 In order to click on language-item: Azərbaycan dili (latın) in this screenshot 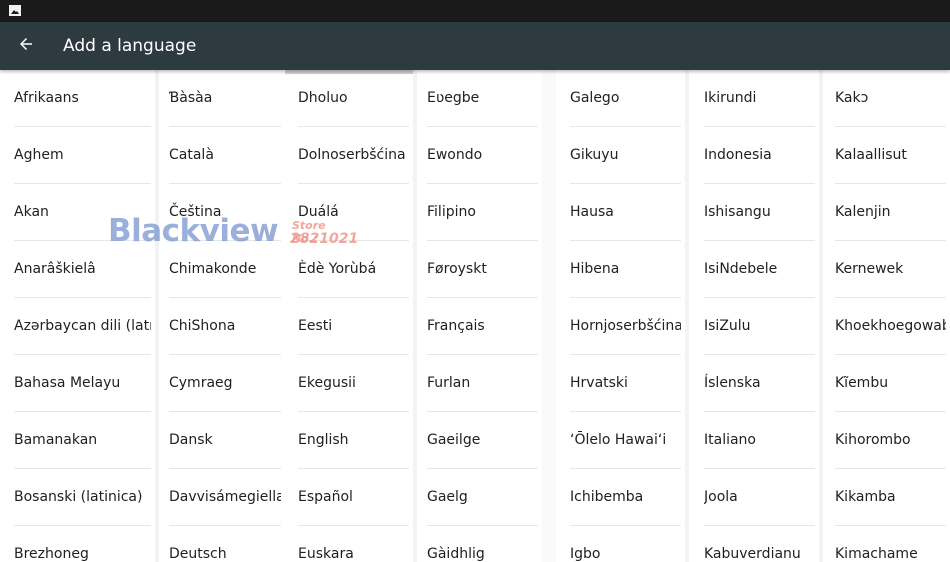, I will do `click(82, 326)`.